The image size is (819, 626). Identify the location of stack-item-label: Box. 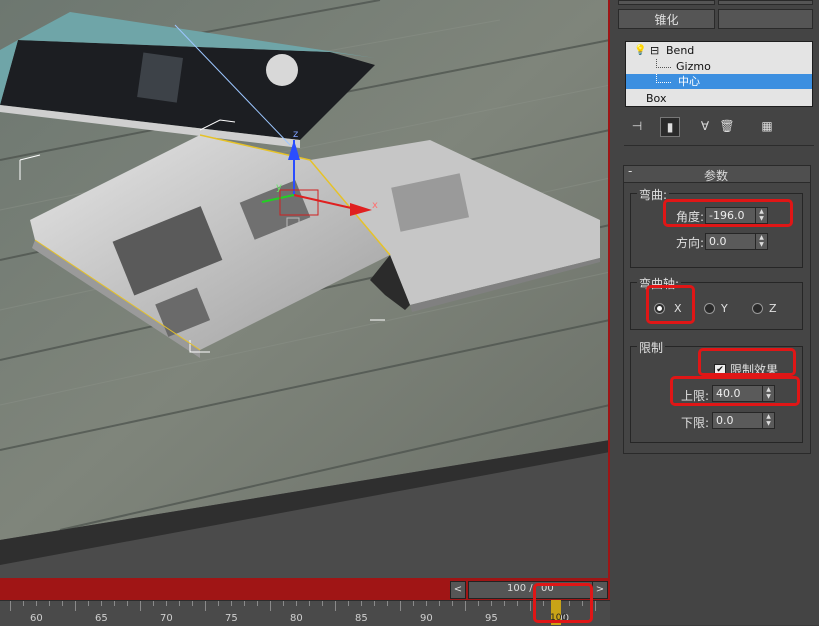
(656, 98).